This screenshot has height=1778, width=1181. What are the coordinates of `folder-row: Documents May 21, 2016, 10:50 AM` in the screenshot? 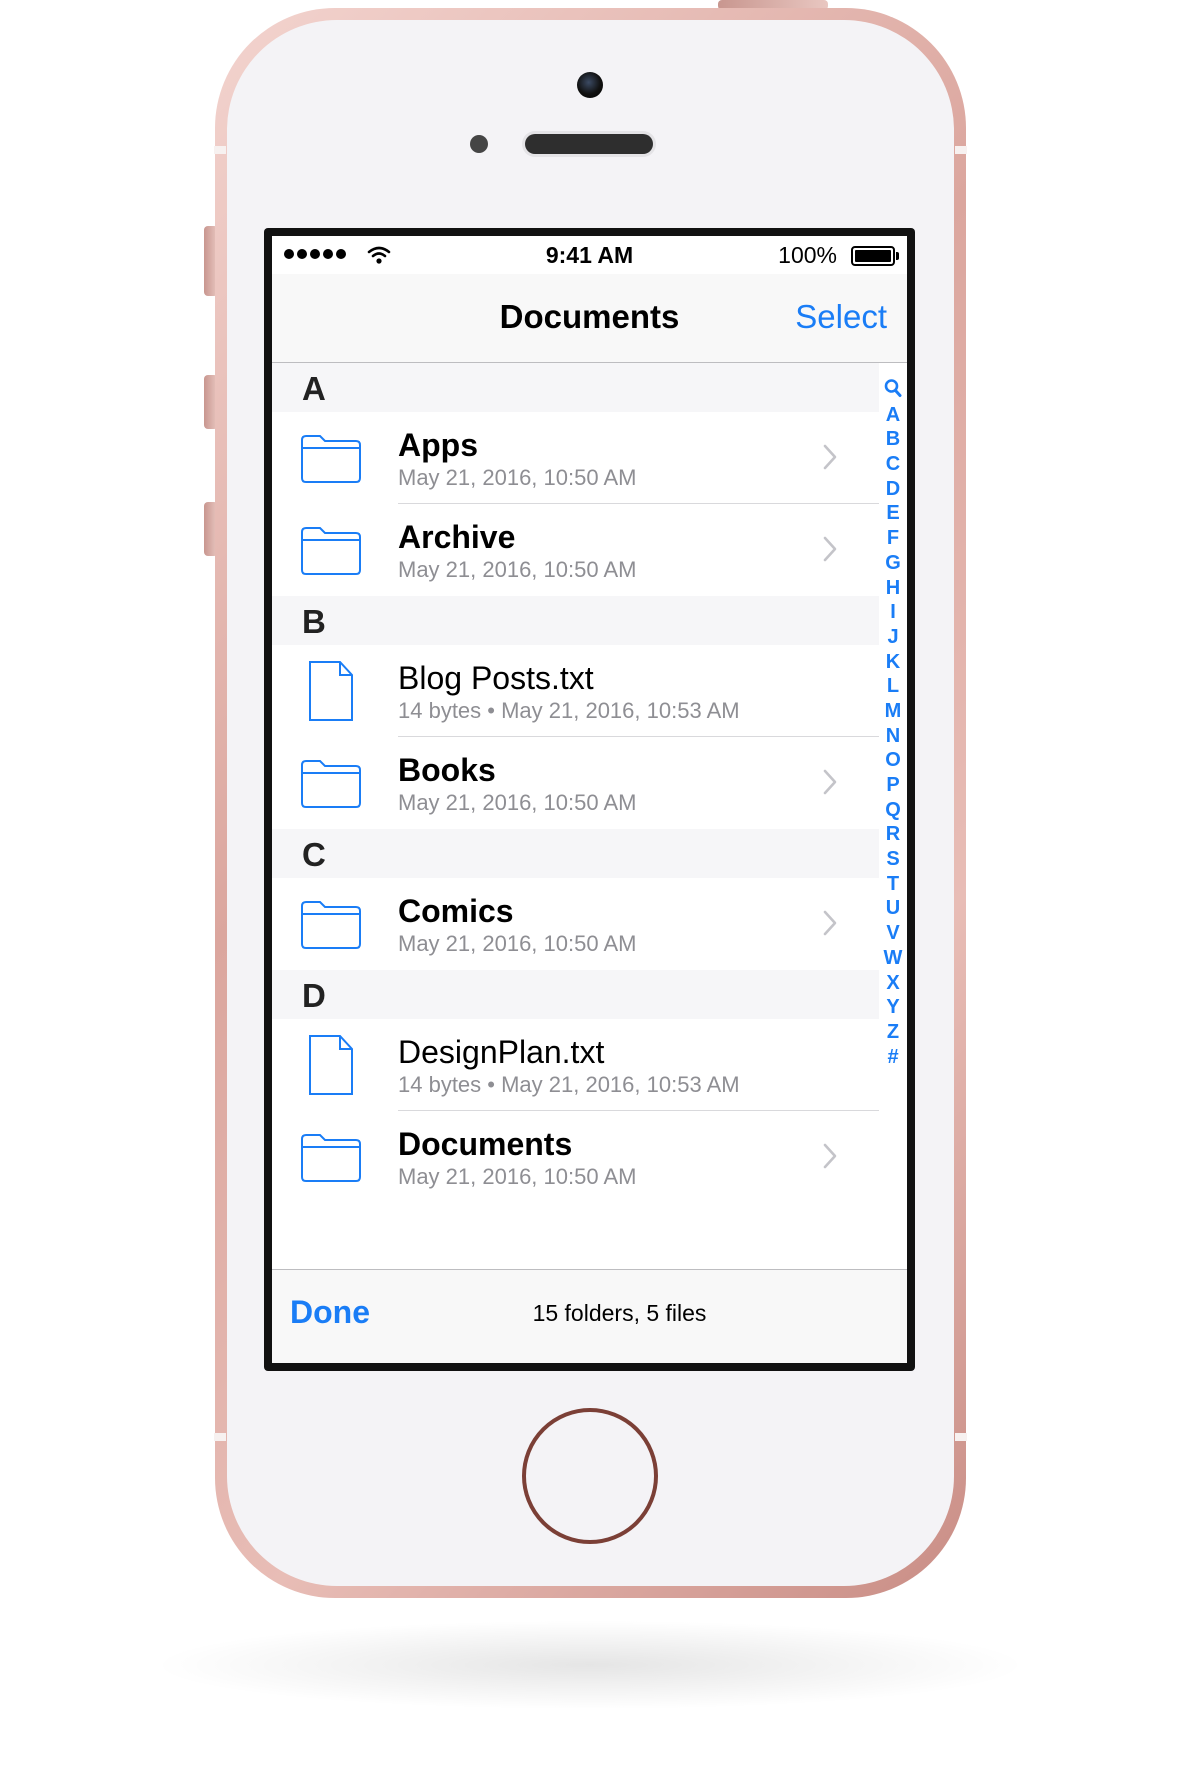 It's located at (575, 1157).